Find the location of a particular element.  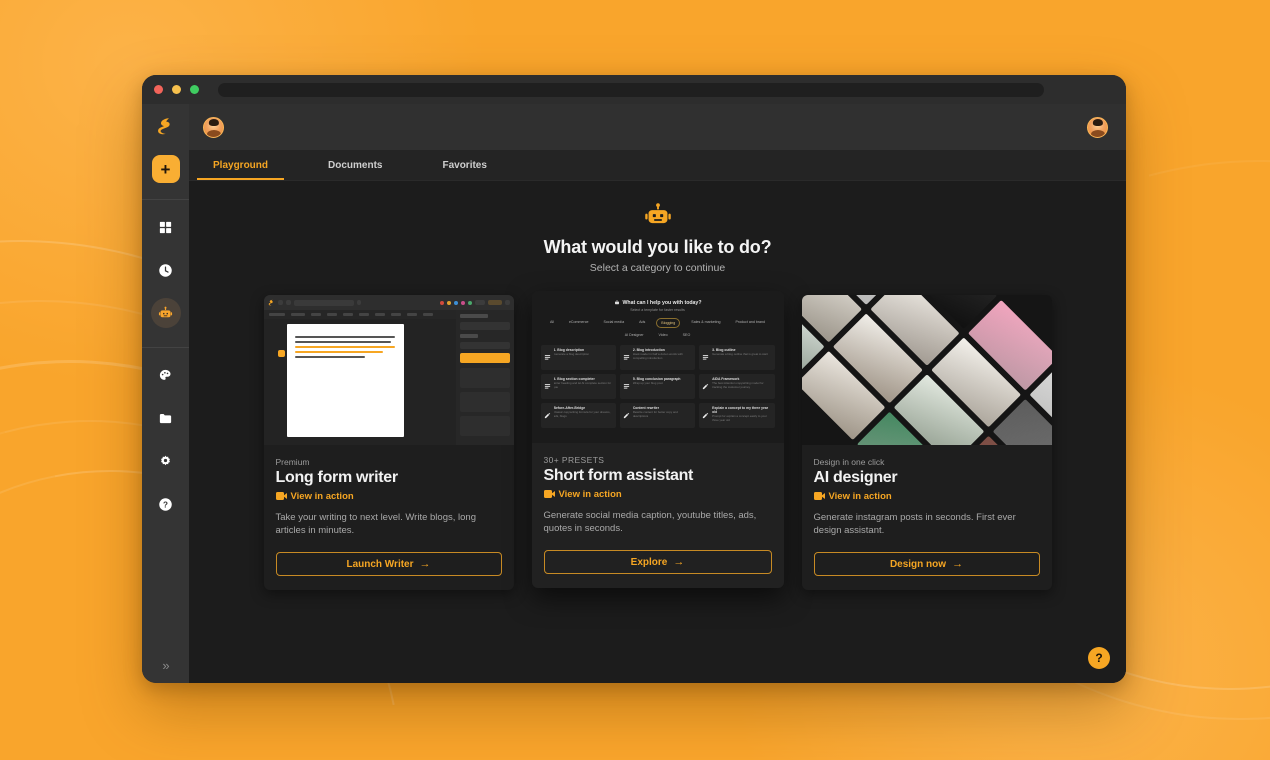

clock-icon is located at coordinates (165, 270).